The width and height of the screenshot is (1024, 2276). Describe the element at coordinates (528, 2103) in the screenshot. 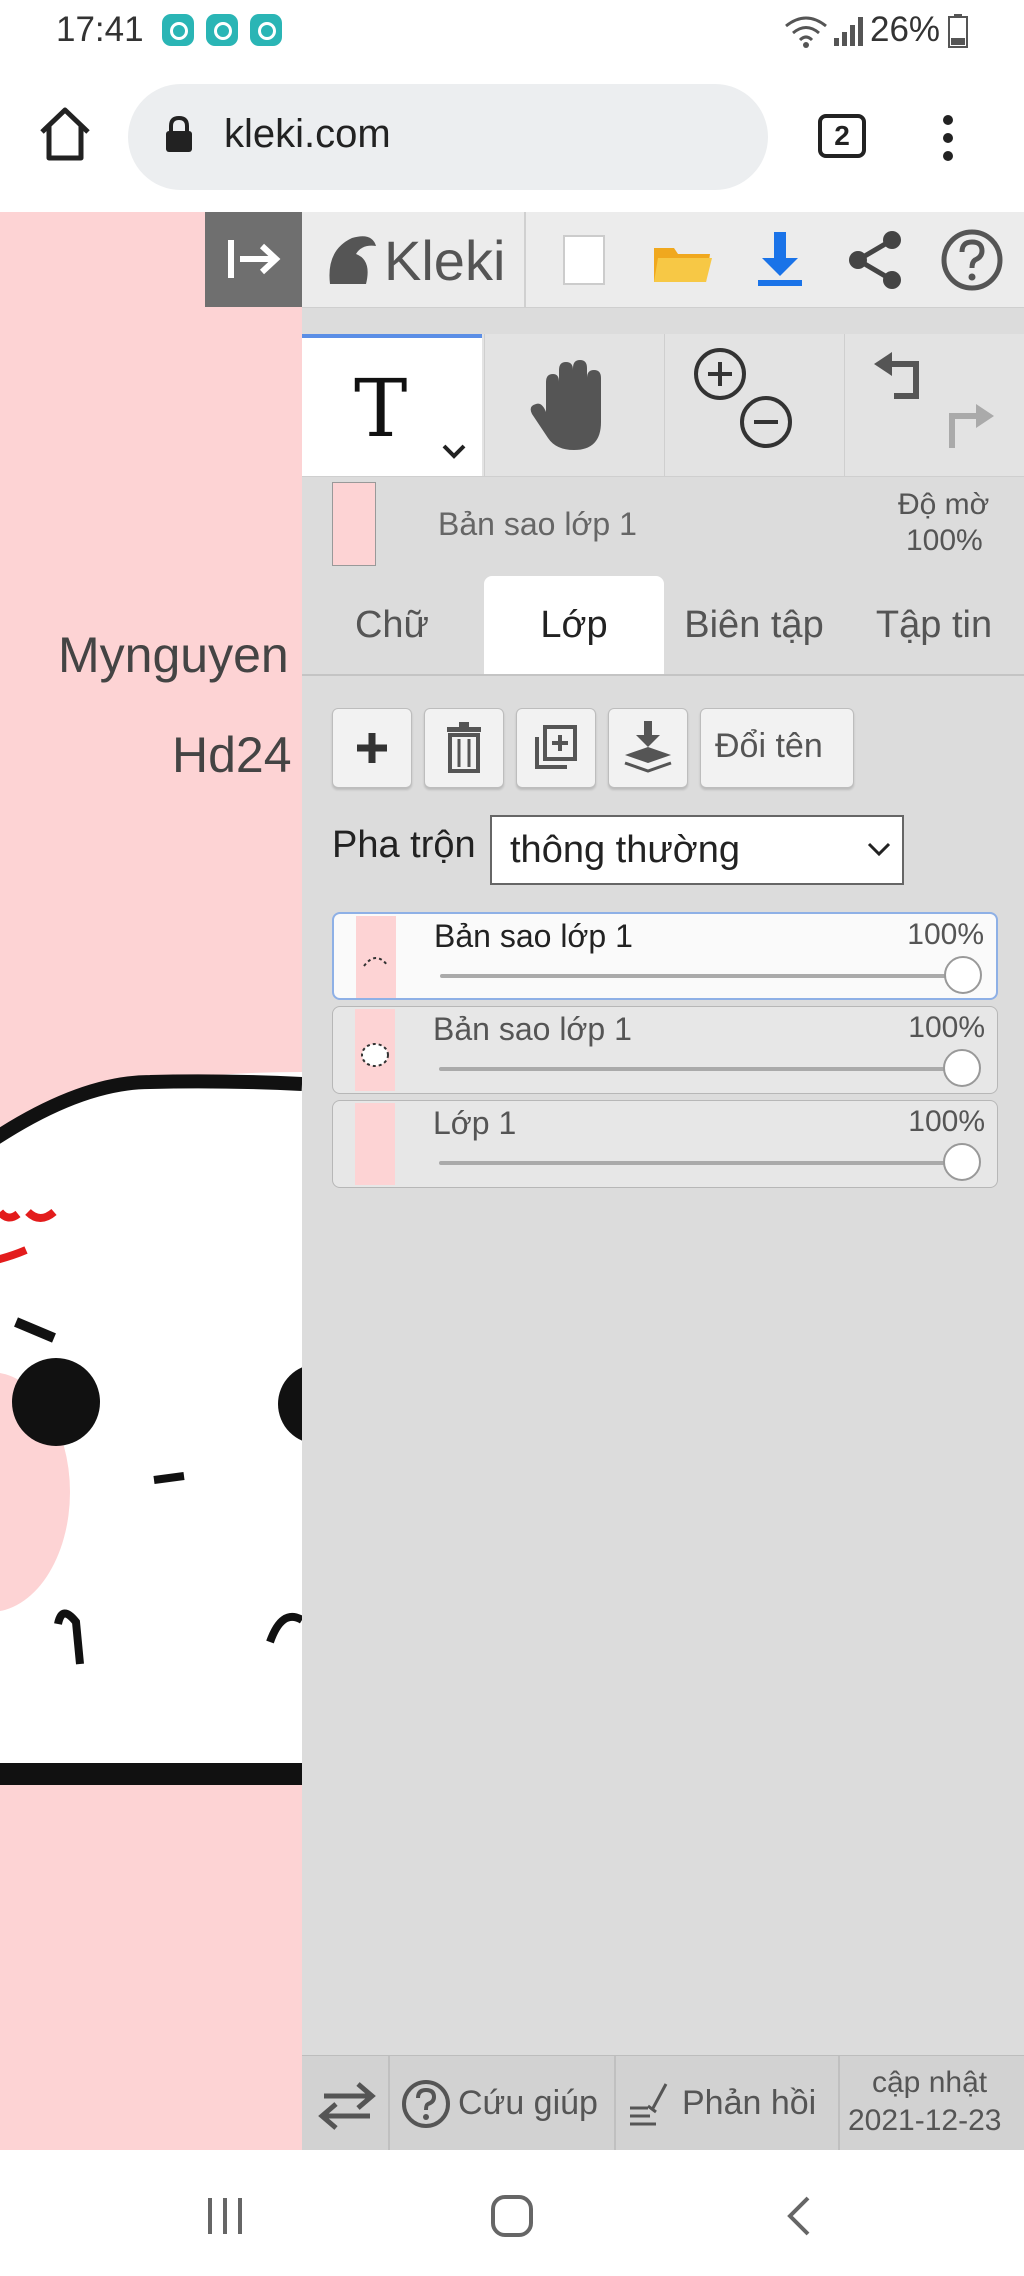

I see `help-label: Cứu giúp` at that location.